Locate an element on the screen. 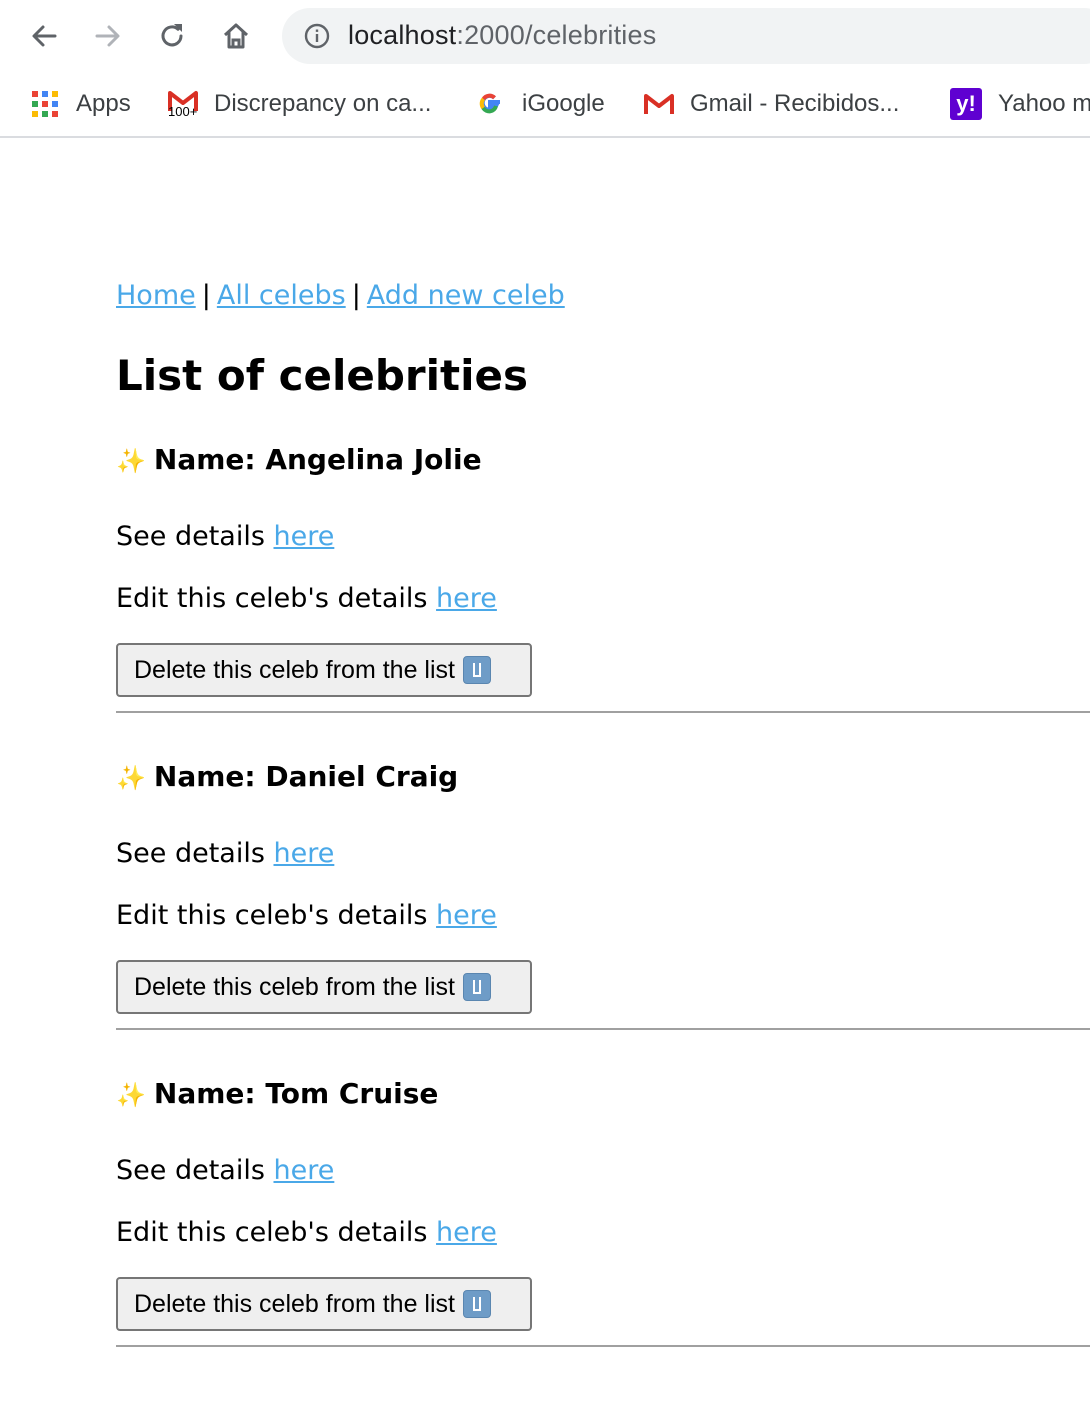 The image size is (1090, 1428). celeb-name-text: Name: Angelina Jolie is located at coordinates (317, 459).